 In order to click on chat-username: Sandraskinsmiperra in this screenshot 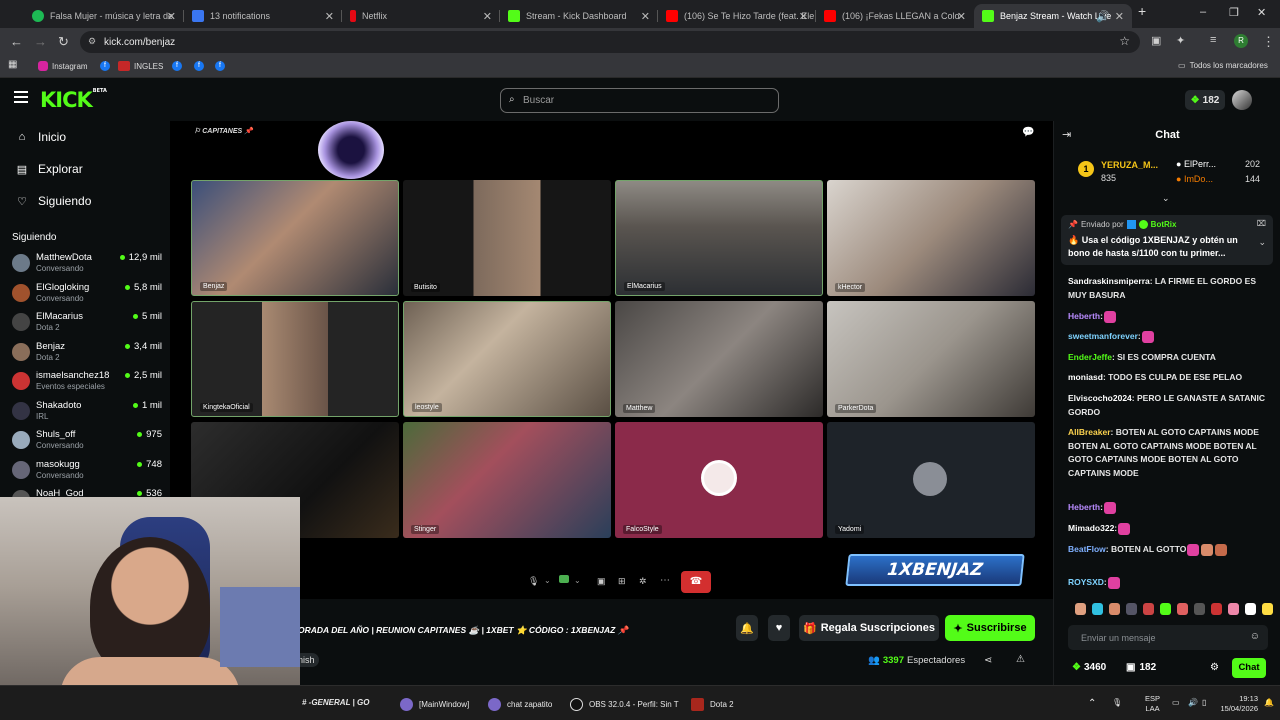, I will do `click(1109, 281)`.